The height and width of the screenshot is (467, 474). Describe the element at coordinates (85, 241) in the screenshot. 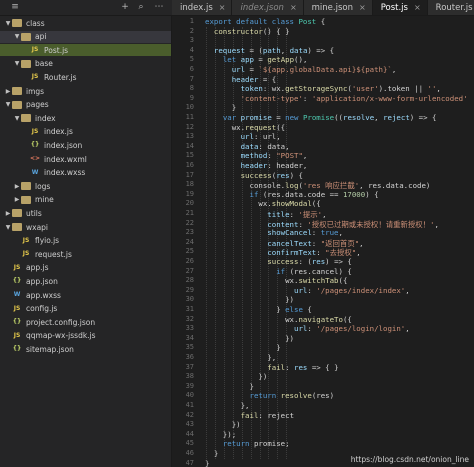

I see `file-item: JS flyio.js` at that location.